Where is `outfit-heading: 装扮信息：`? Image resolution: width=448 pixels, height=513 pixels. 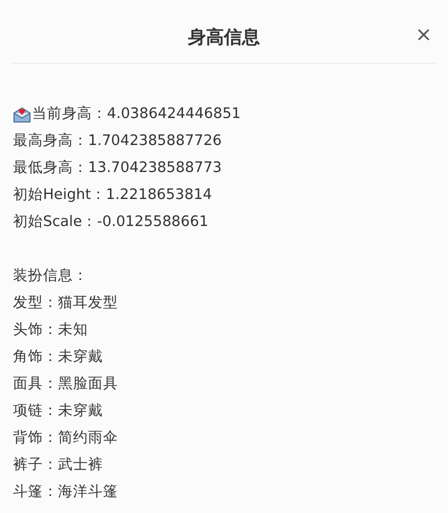
outfit-heading: 装扮信息： is located at coordinates (51, 276).